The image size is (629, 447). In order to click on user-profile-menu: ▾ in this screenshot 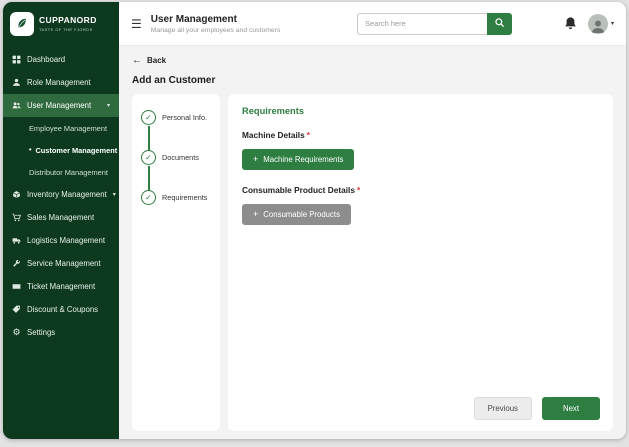, I will do `click(600, 23)`.